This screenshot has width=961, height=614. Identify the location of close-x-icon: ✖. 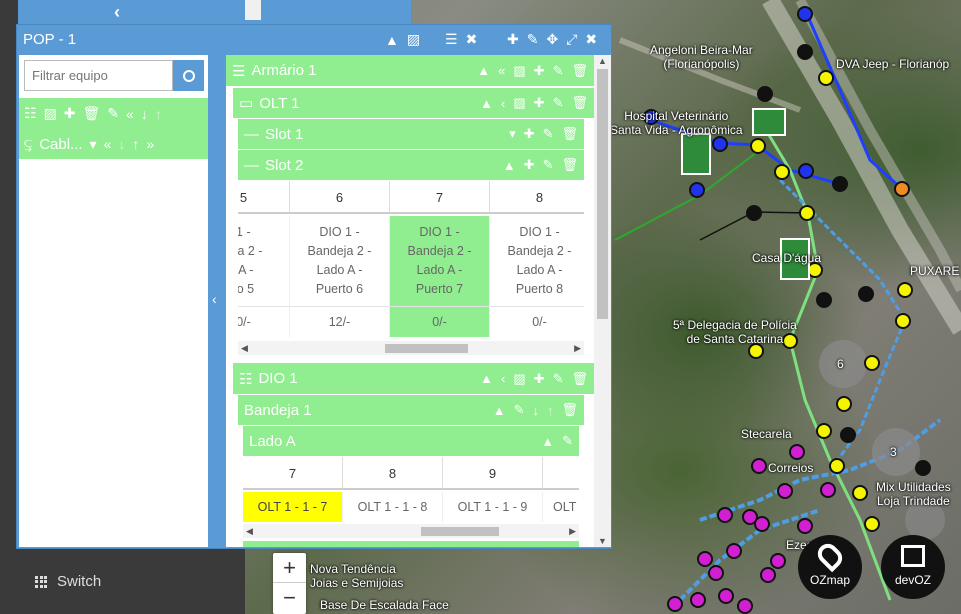
(472, 39).